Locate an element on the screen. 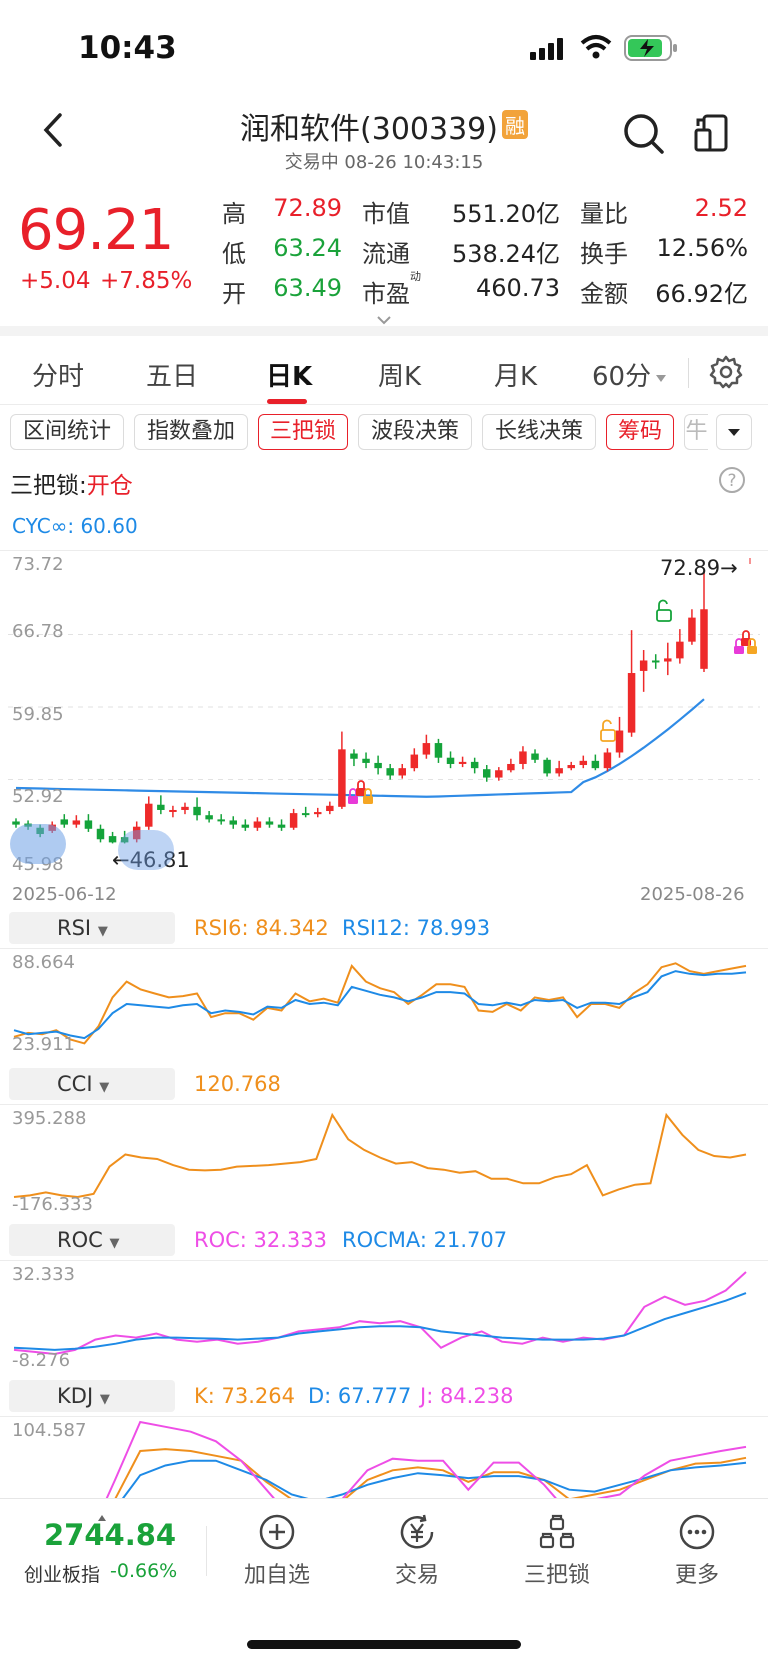  price-change: +5.04 is located at coordinates (55, 281).